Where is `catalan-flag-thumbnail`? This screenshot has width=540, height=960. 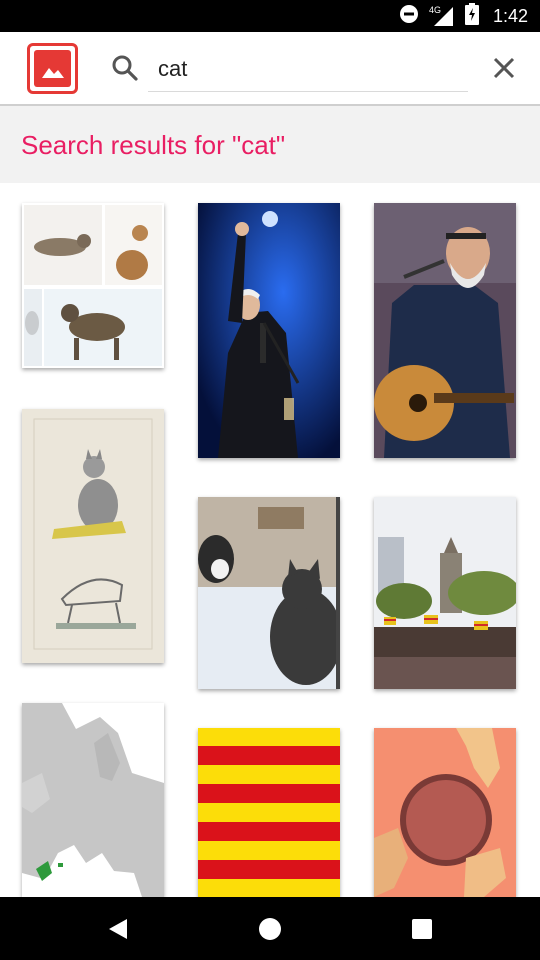
catalan-flag-thumbnail is located at coordinates (269, 812).